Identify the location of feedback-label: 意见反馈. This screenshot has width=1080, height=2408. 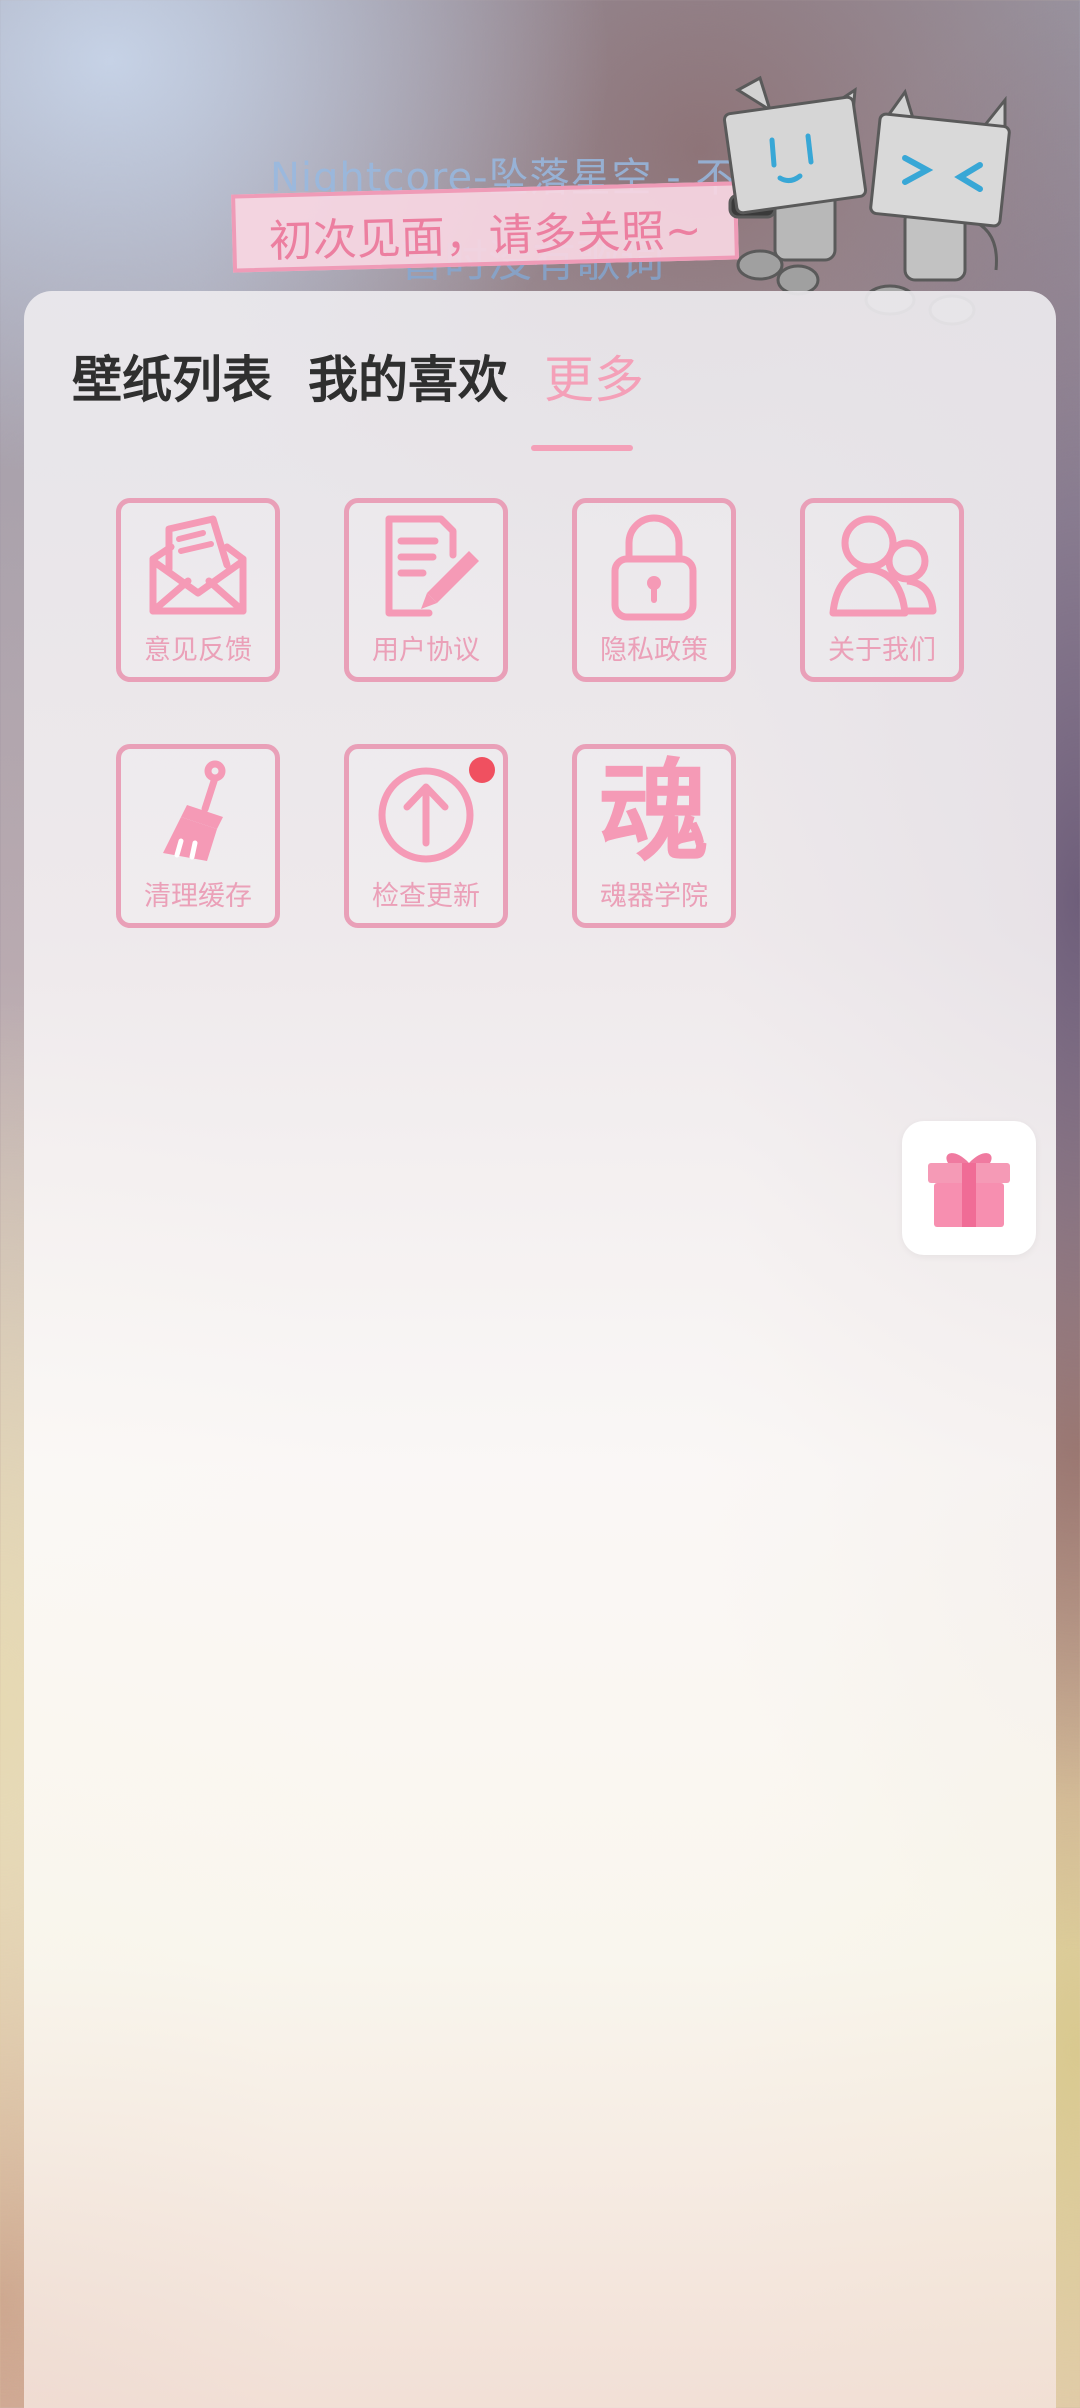
(198, 650).